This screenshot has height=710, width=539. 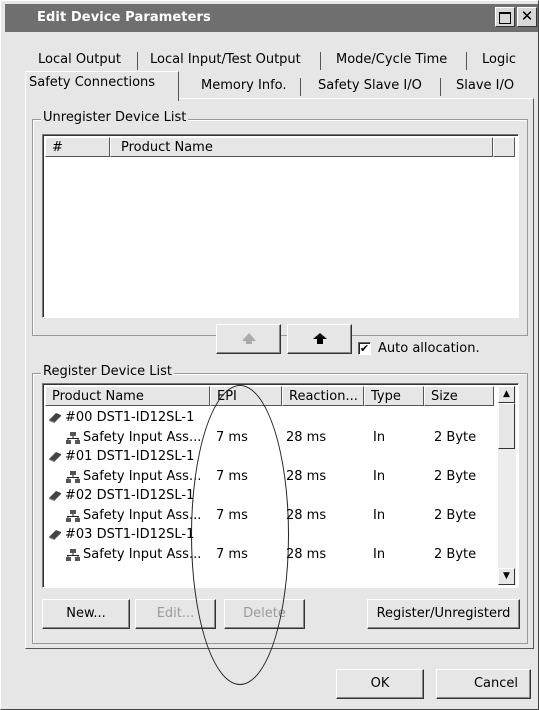 I want to click on maximize-button, so click(x=505, y=17).